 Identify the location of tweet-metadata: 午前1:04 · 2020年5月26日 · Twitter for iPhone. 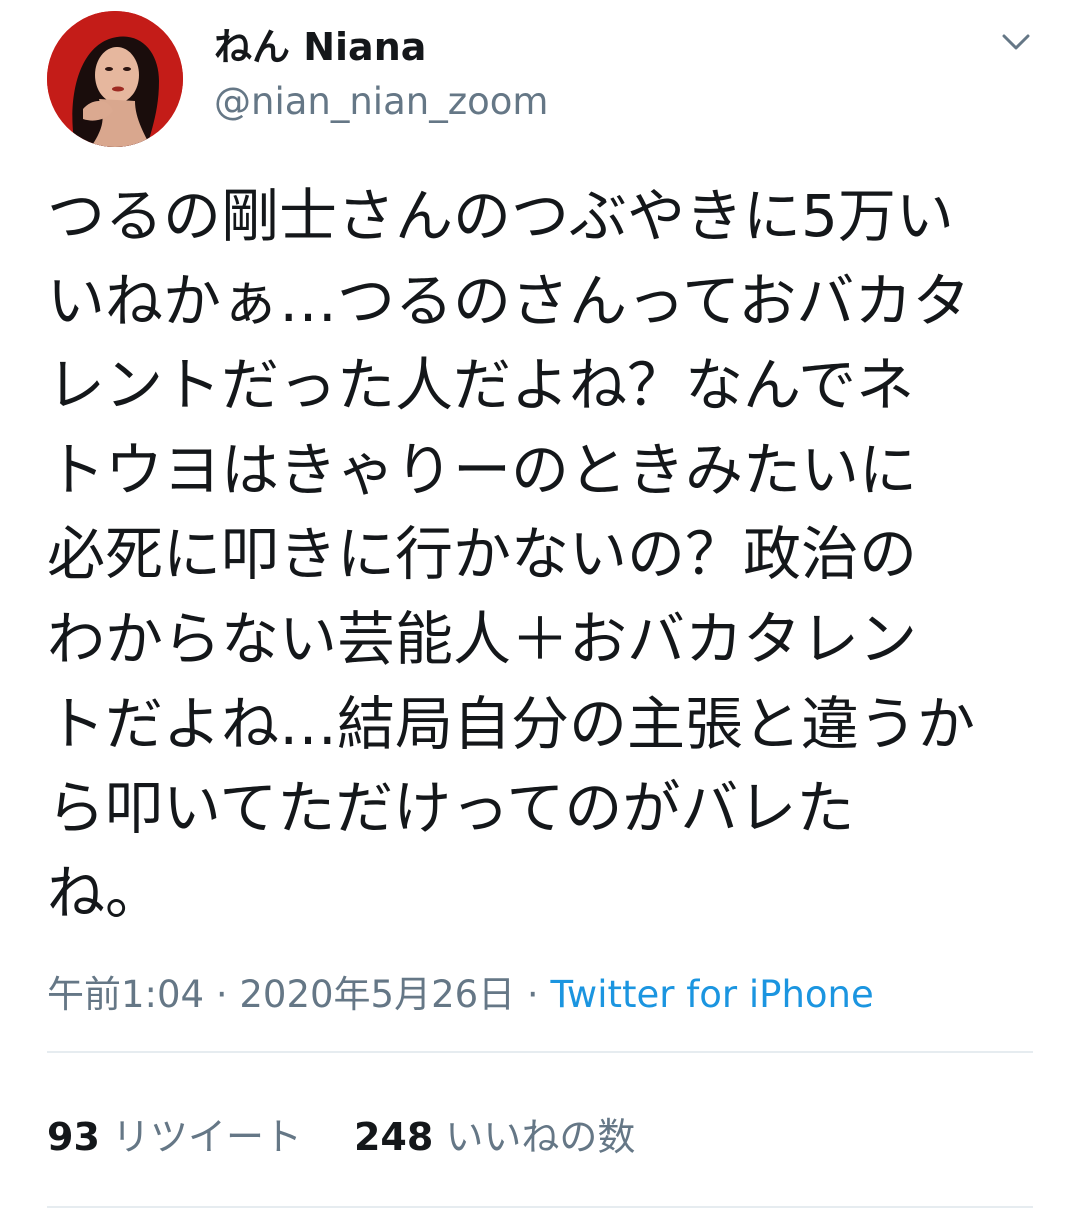
(460, 995).